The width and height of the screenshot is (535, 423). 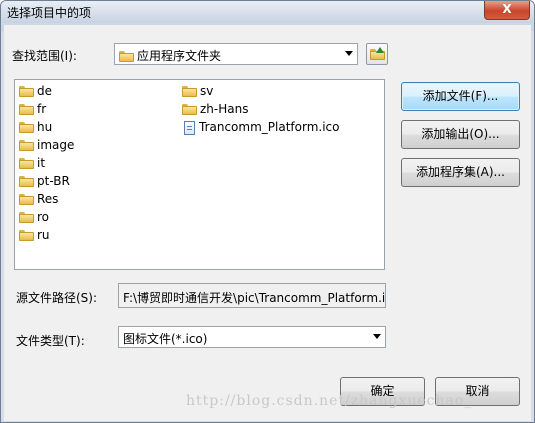 I want to click on list-item-label: zh-Hans, so click(x=224, y=109).